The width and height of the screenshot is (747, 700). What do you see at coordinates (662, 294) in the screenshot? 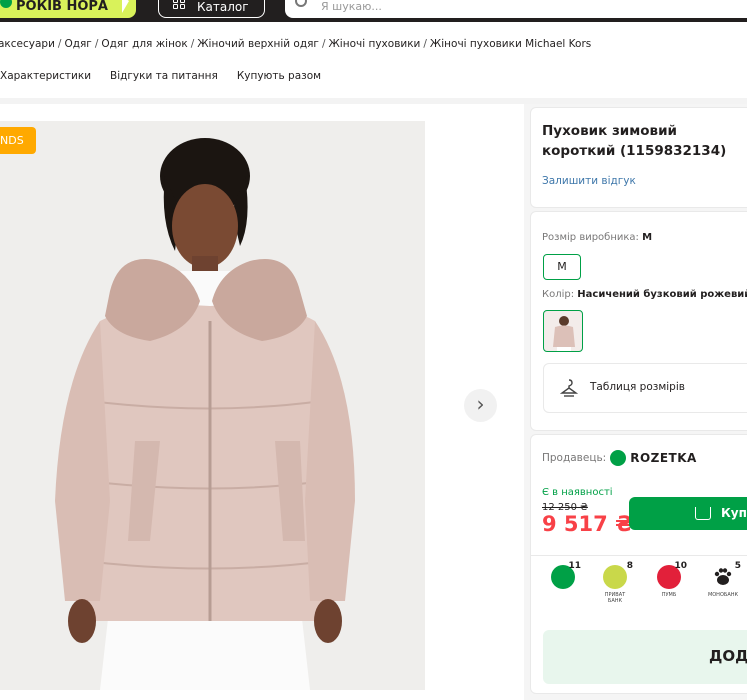
I see `color-value: Насичений бузковий рожевий` at bounding box center [662, 294].